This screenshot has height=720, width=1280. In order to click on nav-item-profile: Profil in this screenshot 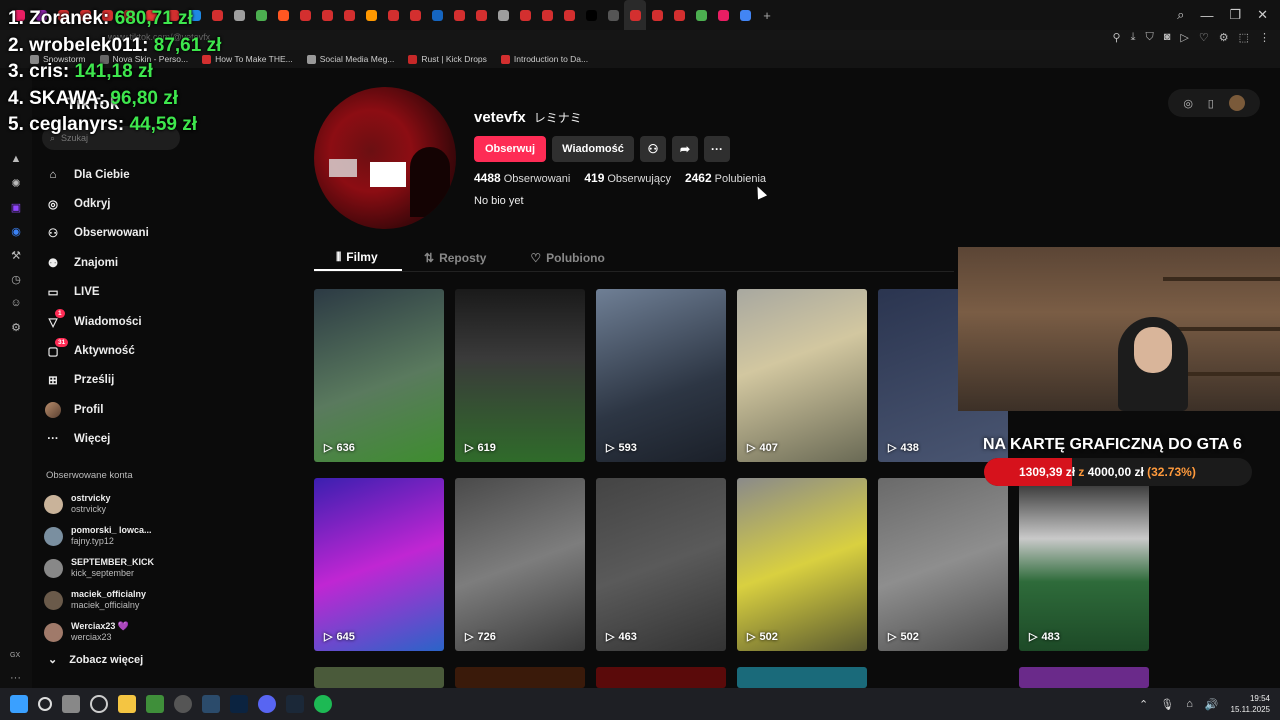, I will do `click(129, 409)`.